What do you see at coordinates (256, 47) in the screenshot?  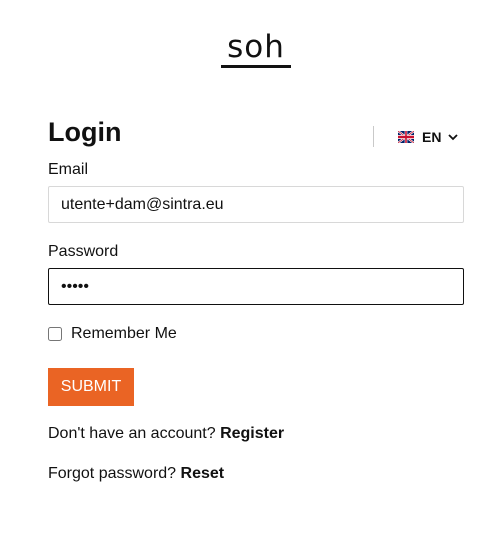 I see `logo-text: soh` at bounding box center [256, 47].